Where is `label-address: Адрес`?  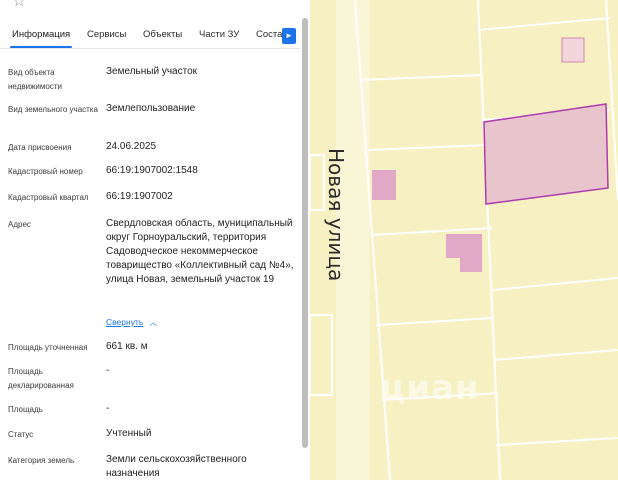
label-address: Адрес is located at coordinates (19, 224).